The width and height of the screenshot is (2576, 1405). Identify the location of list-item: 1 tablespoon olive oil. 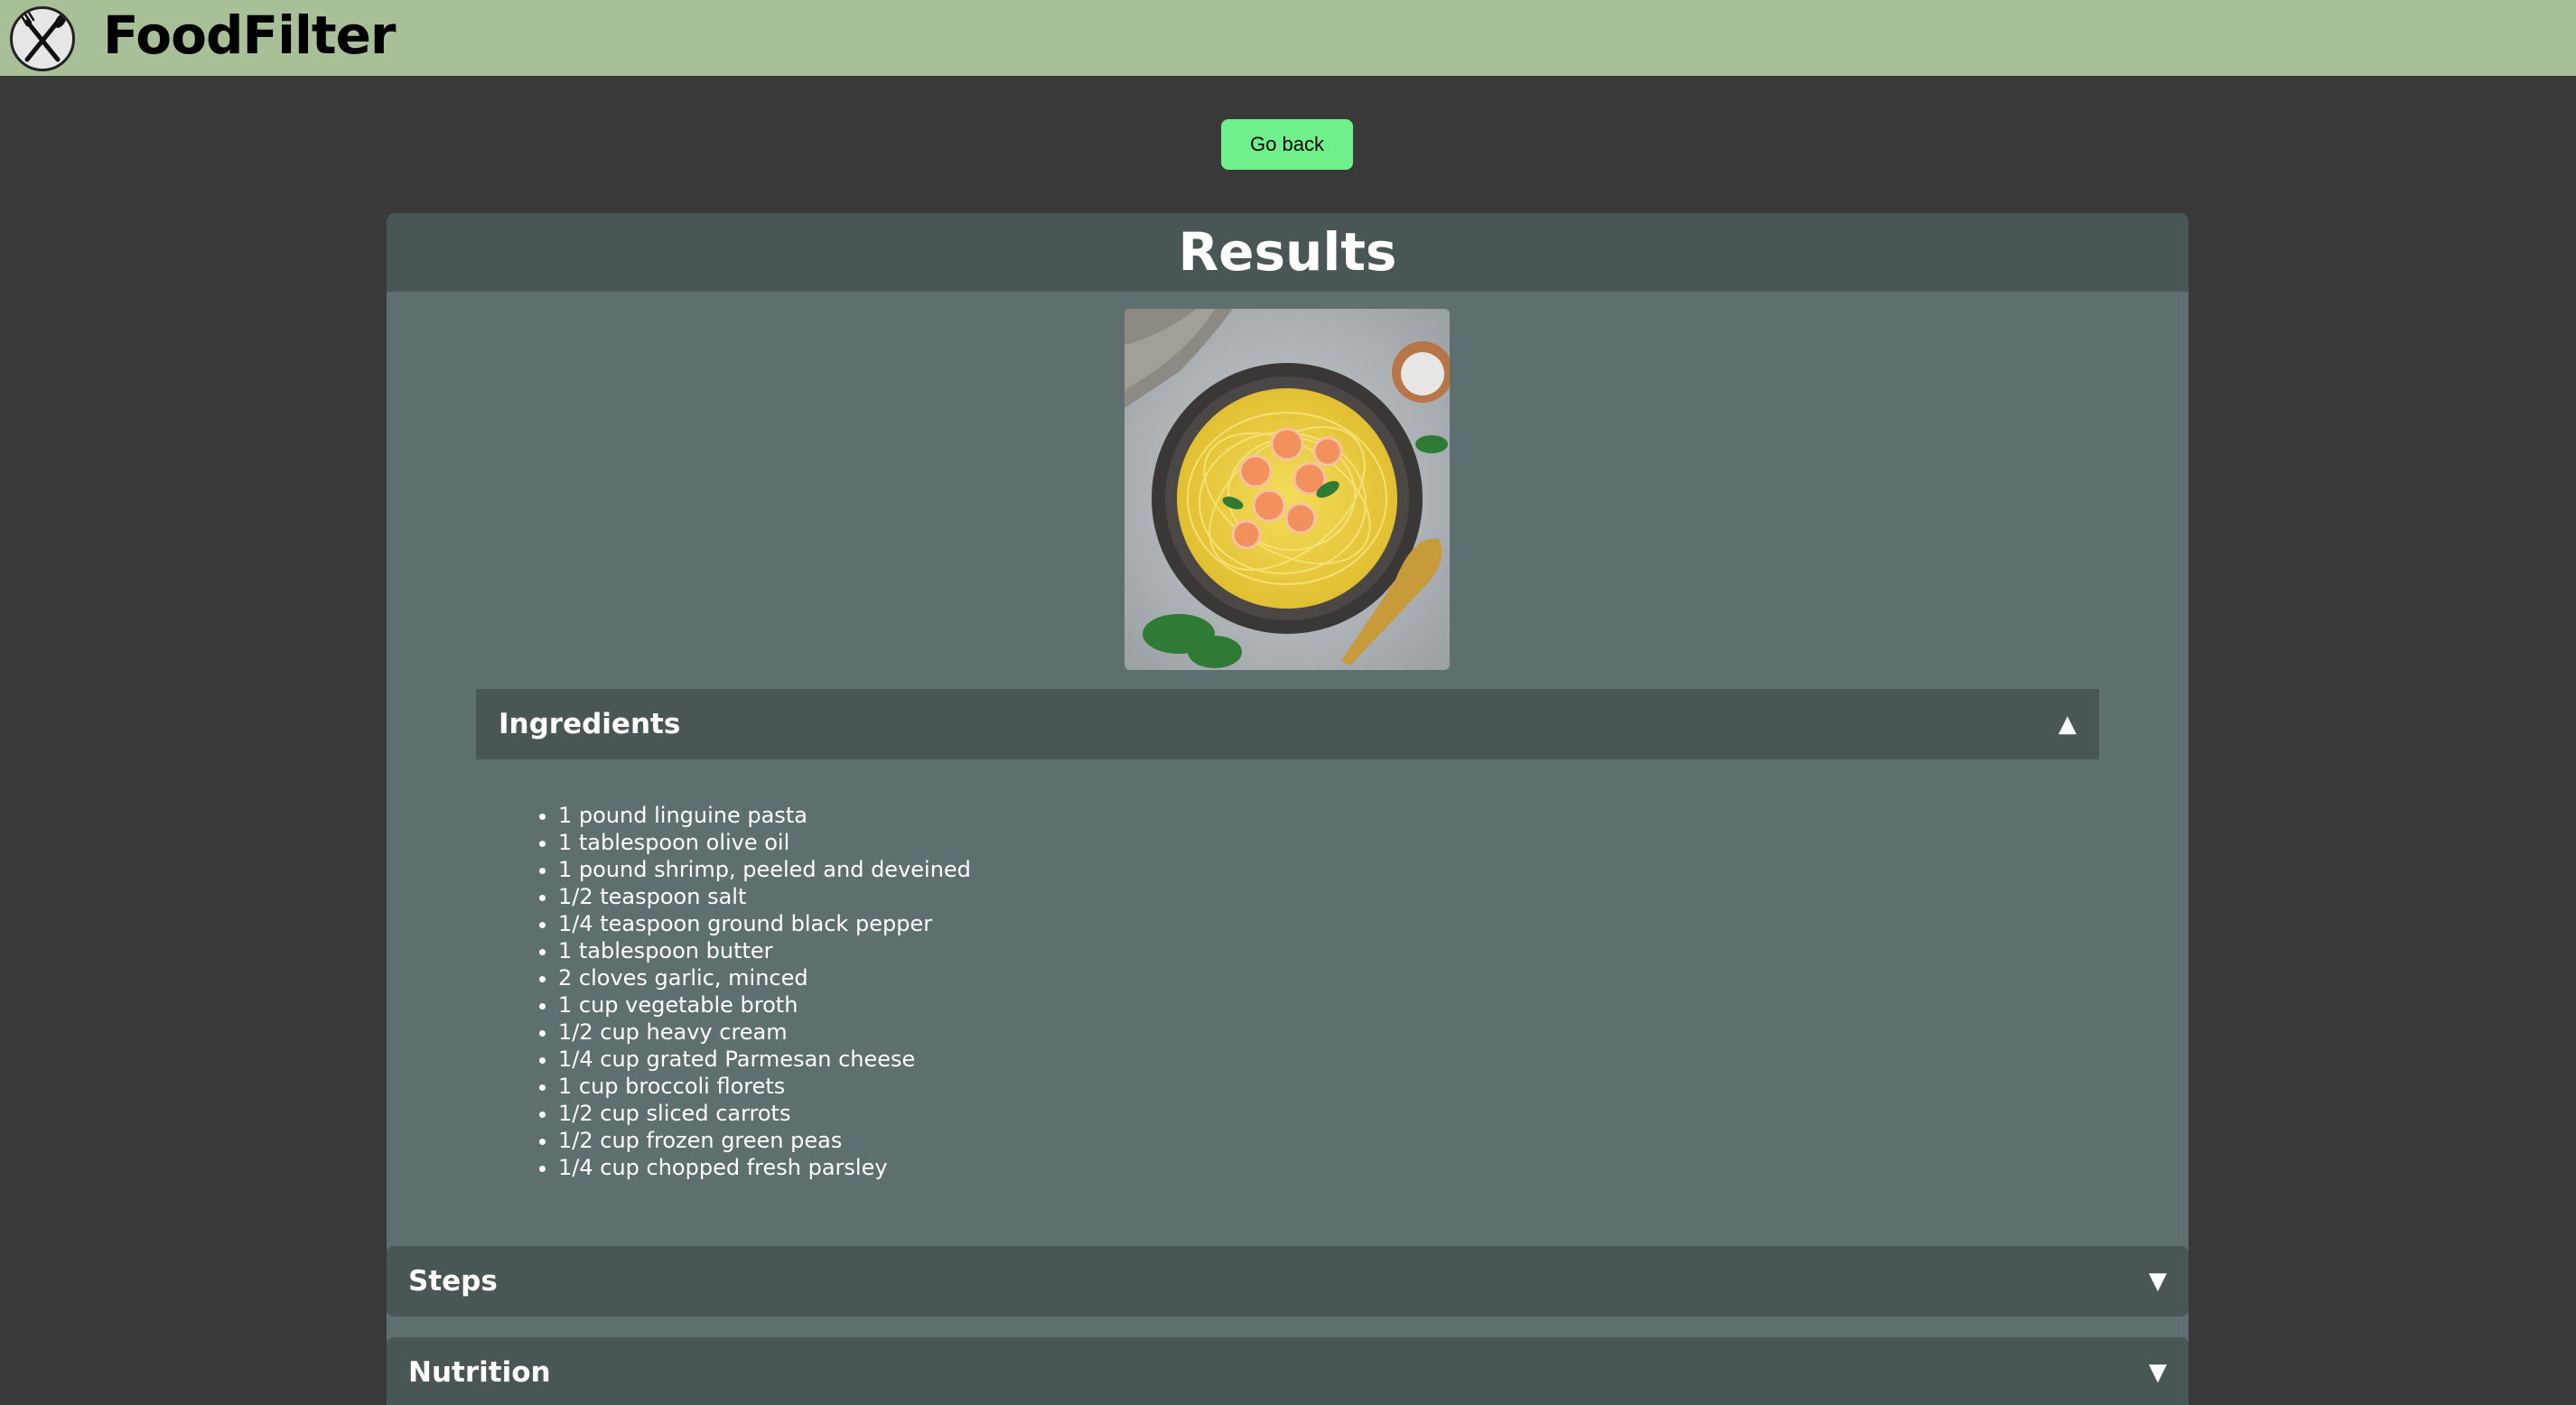
(764, 842).